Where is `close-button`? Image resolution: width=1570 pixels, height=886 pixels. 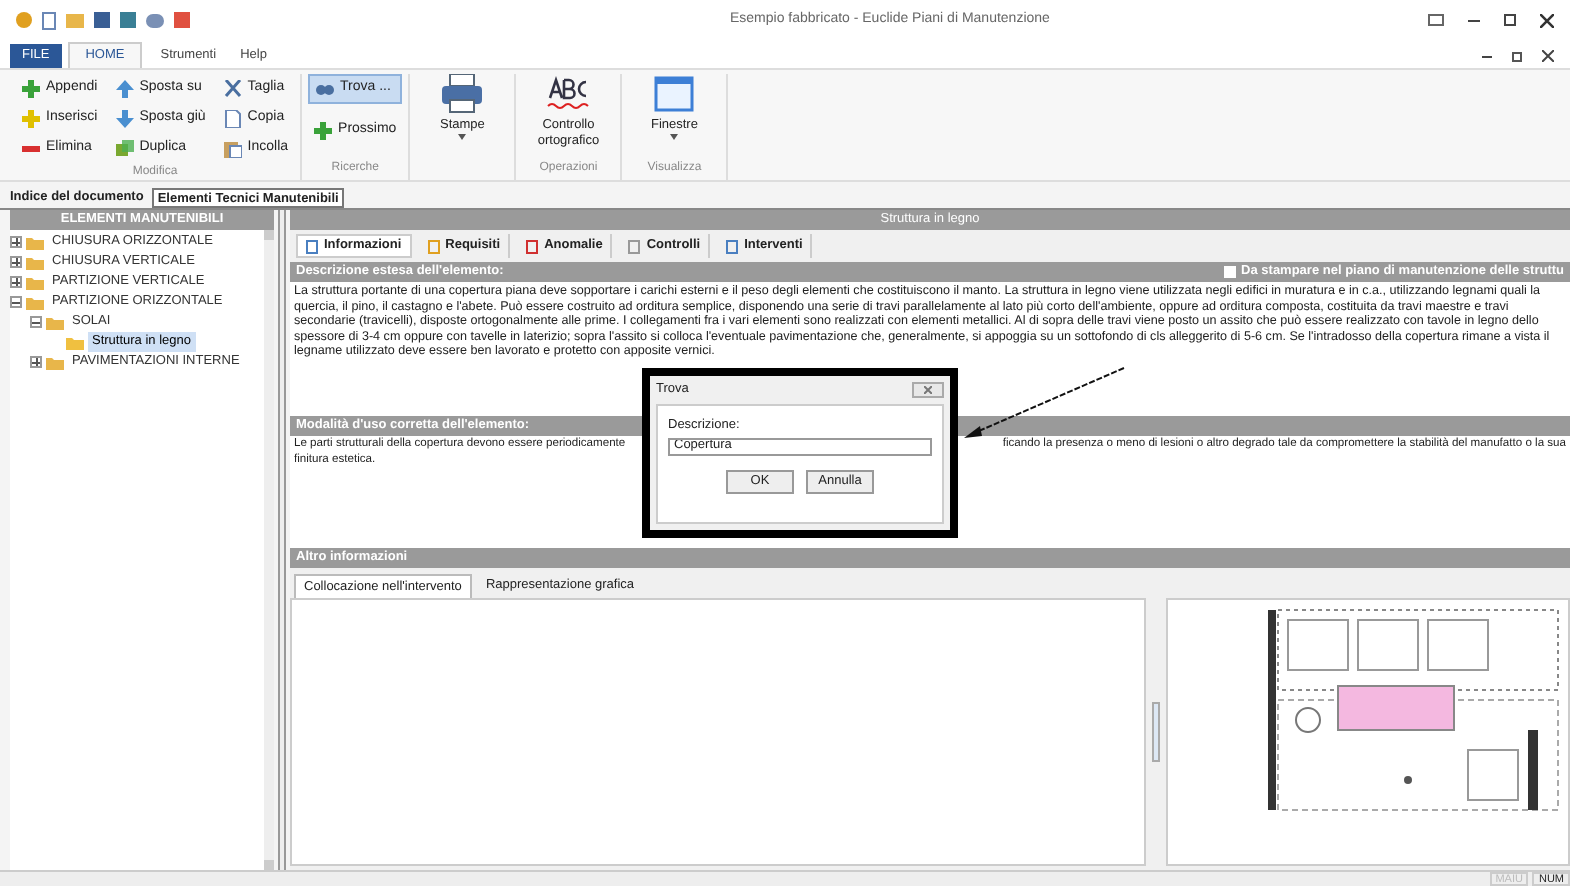 close-button is located at coordinates (928, 390).